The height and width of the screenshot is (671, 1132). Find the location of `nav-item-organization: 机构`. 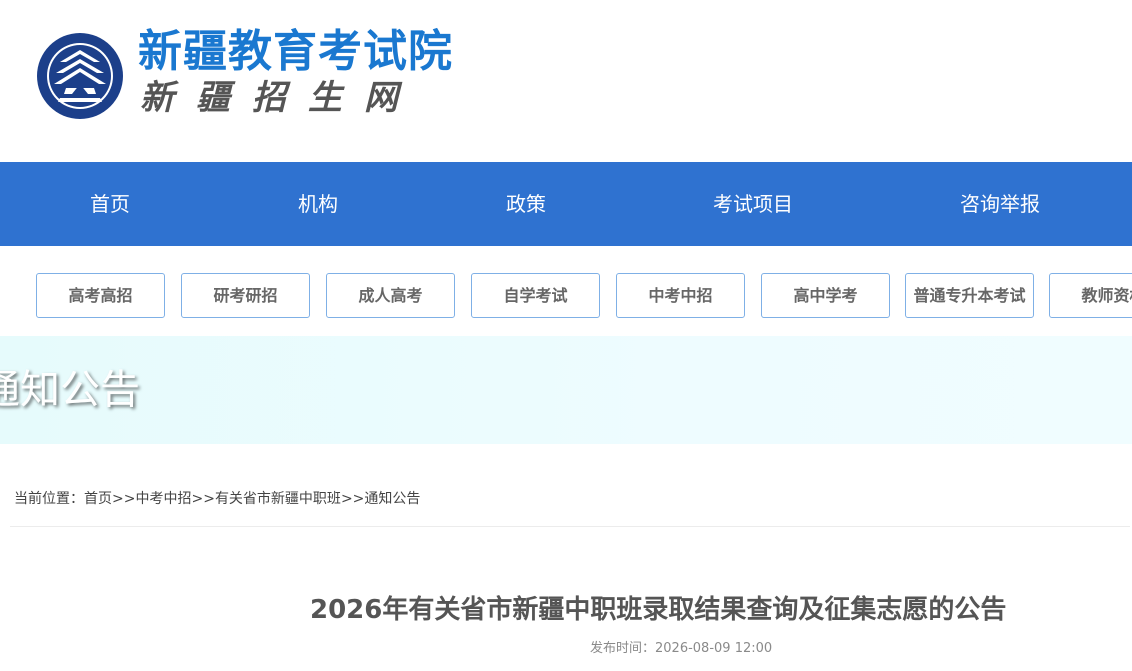

nav-item-organization: 机构 is located at coordinates (318, 204).